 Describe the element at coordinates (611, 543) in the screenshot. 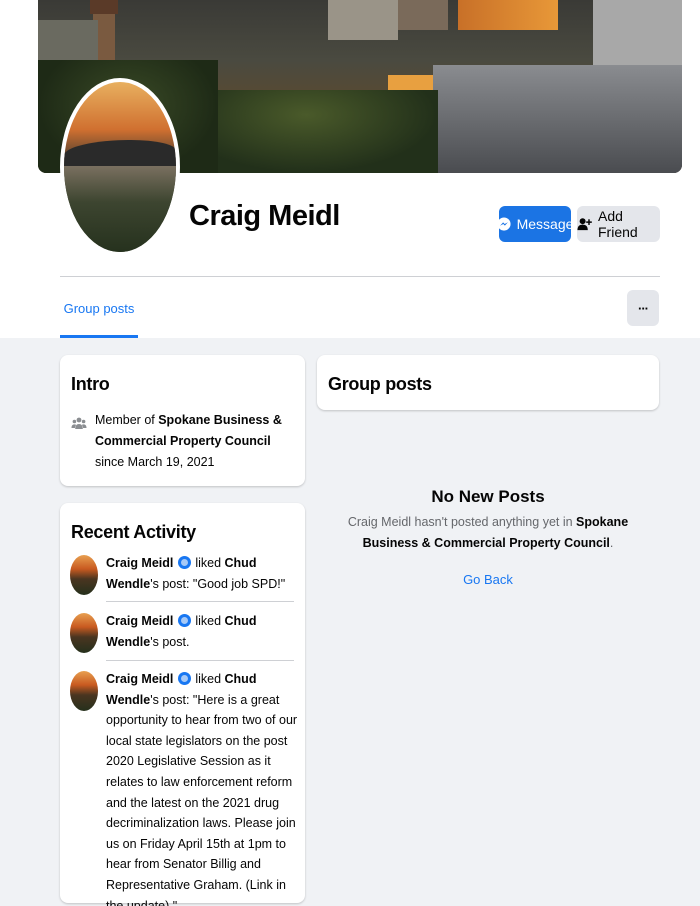

I see `empty-state-suffix: .` at that location.